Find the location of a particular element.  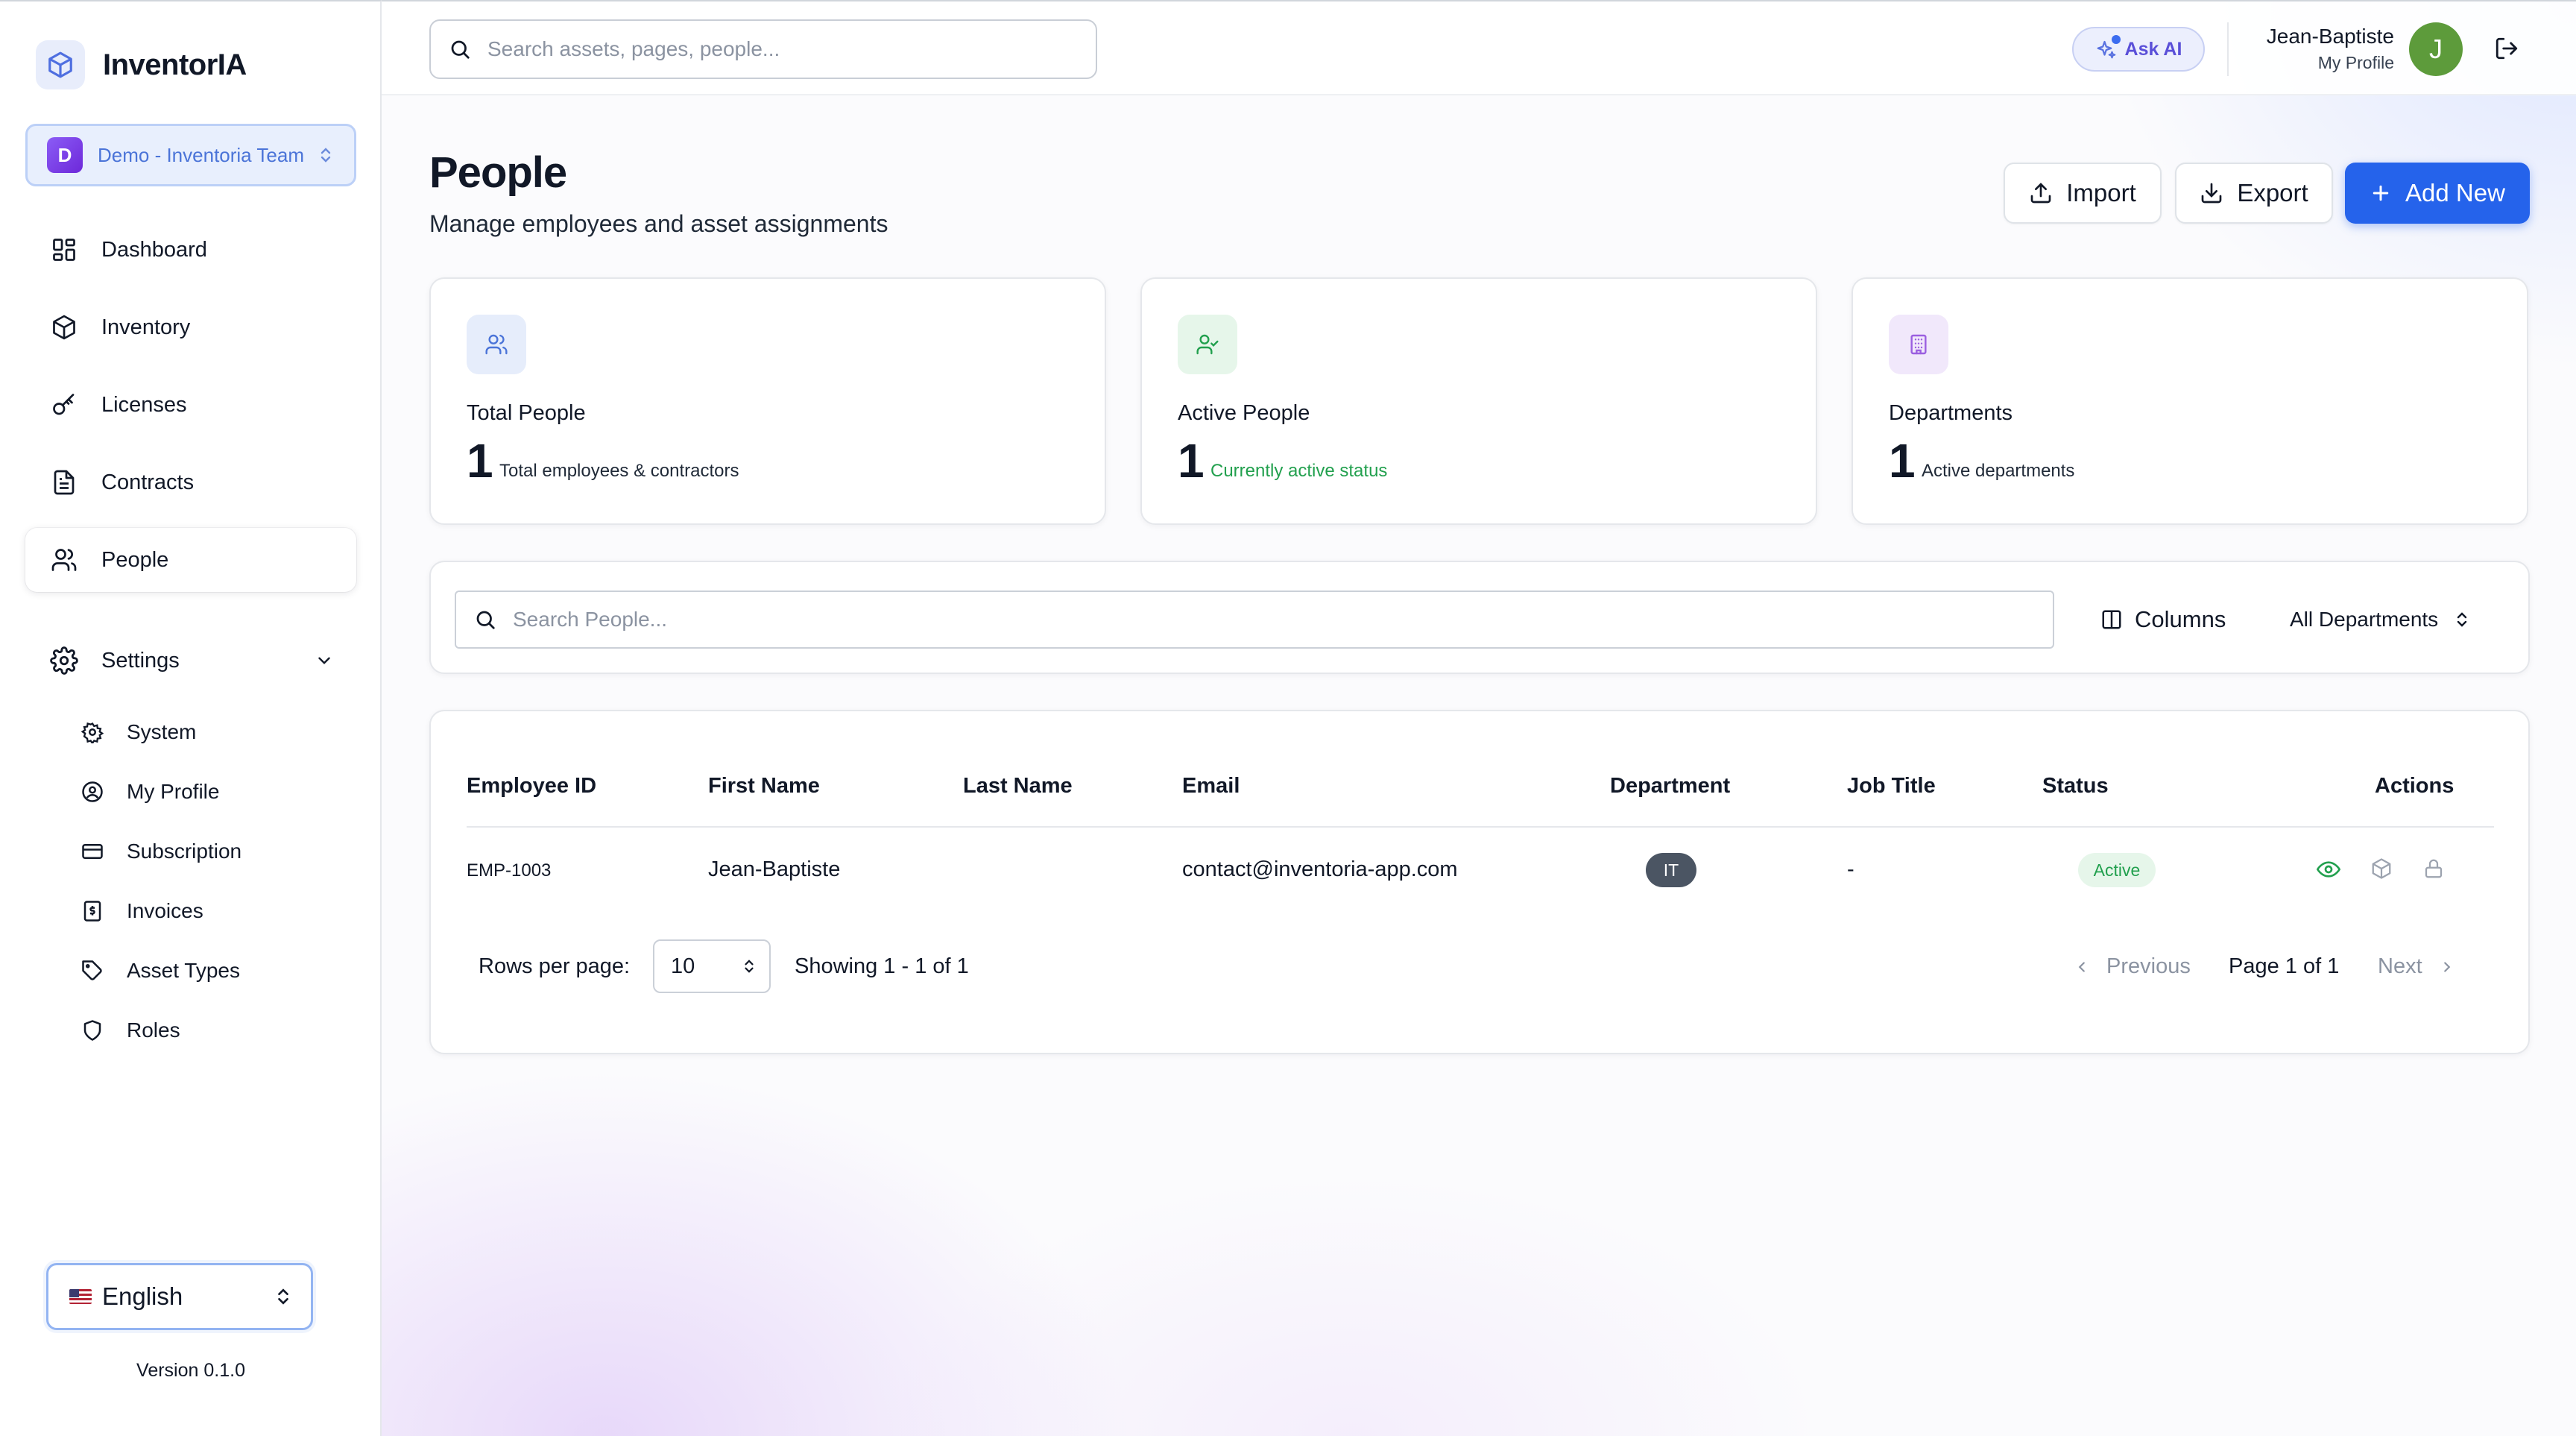

lock-icon is located at coordinates (2433, 868).